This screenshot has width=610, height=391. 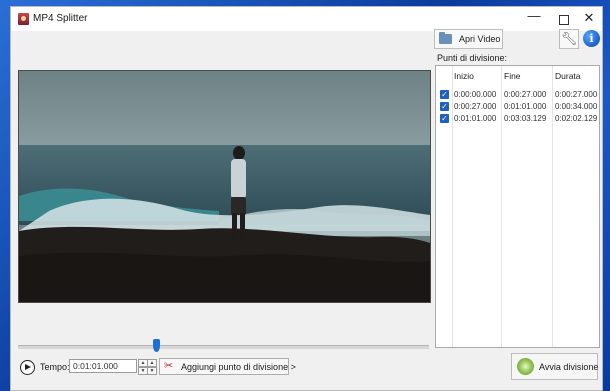 I want to click on split-points-label: Punti di divisione:, so click(x=472, y=58).